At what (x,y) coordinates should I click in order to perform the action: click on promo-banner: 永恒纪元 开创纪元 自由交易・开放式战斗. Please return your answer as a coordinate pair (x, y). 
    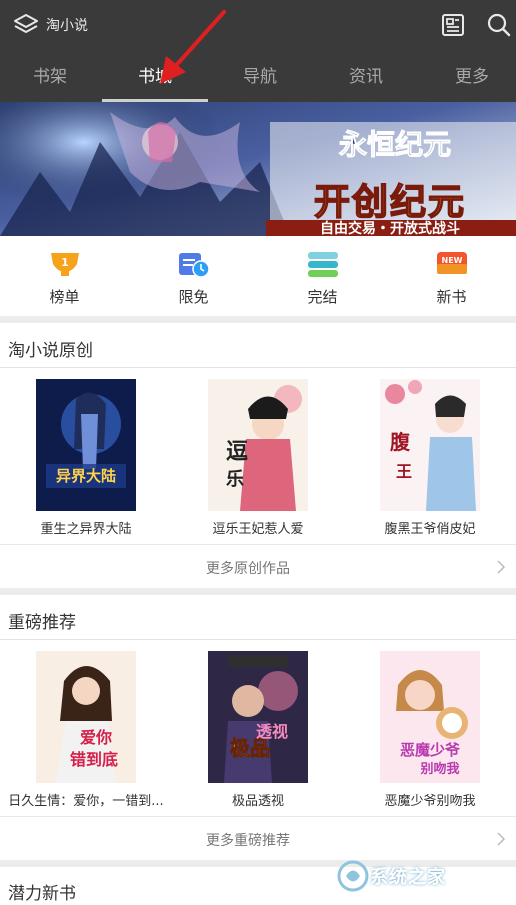
    Looking at the image, I should click on (258, 169).